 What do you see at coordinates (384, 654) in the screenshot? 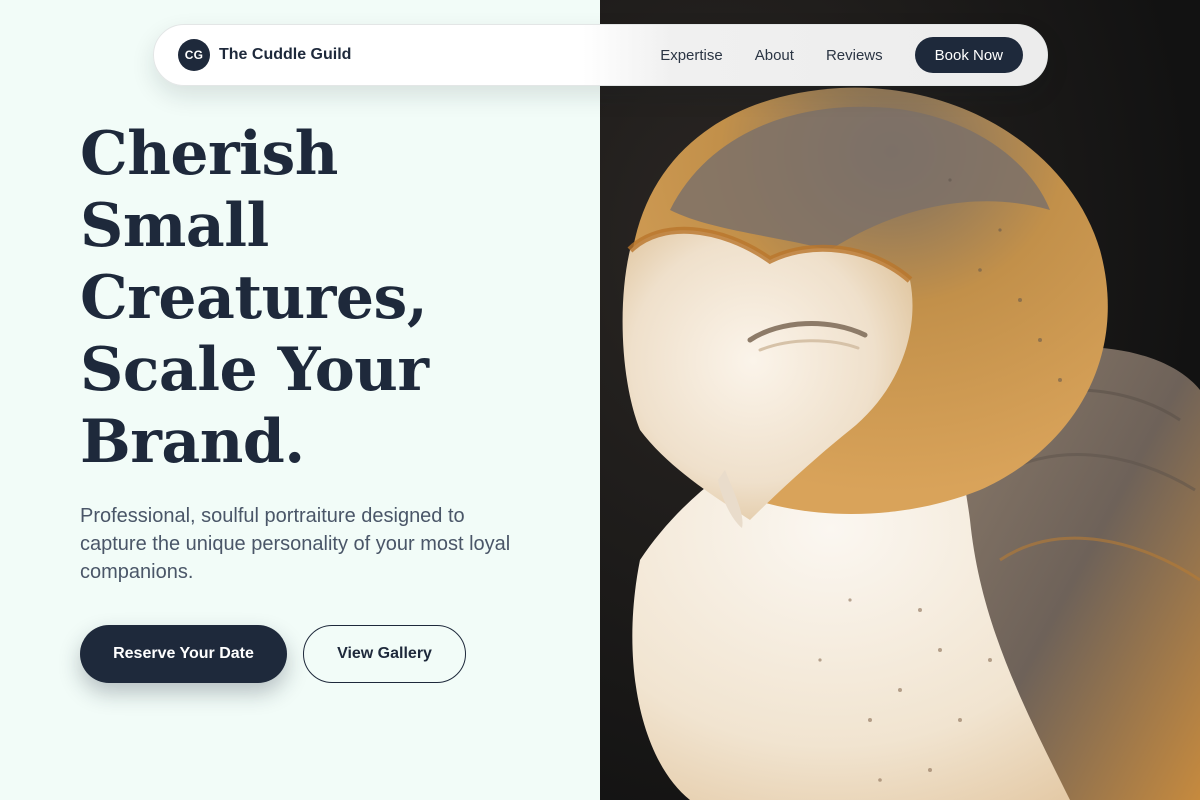
I see `view-gallery-button: View Gallery` at bounding box center [384, 654].